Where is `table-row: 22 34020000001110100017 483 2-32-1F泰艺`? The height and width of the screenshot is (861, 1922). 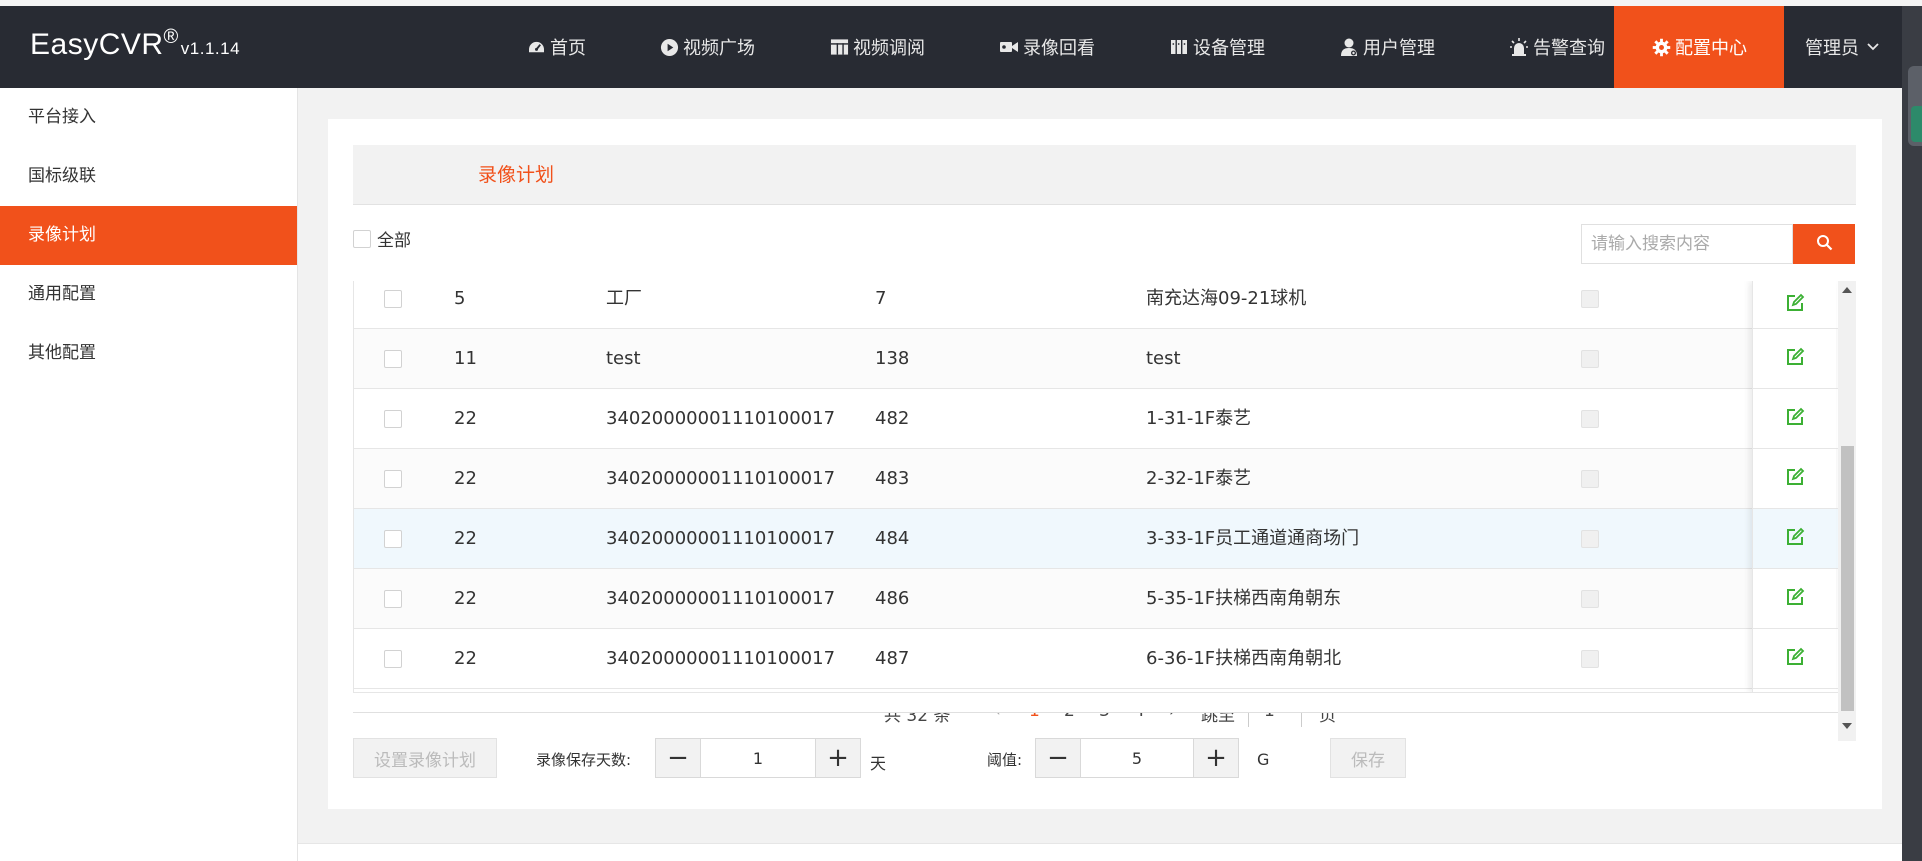
table-row: 22 34020000001110100017 483 2-32-1F泰艺 is located at coordinates (1097, 479).